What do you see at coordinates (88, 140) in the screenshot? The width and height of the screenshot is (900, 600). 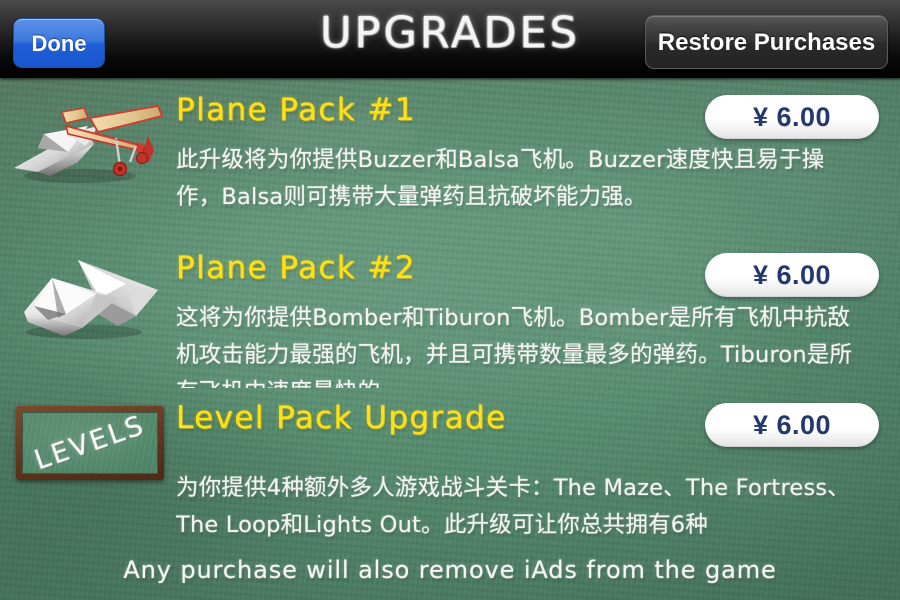 I see `paper-plane-and-balsa-plane-icon` at bounding box center [88, 140].